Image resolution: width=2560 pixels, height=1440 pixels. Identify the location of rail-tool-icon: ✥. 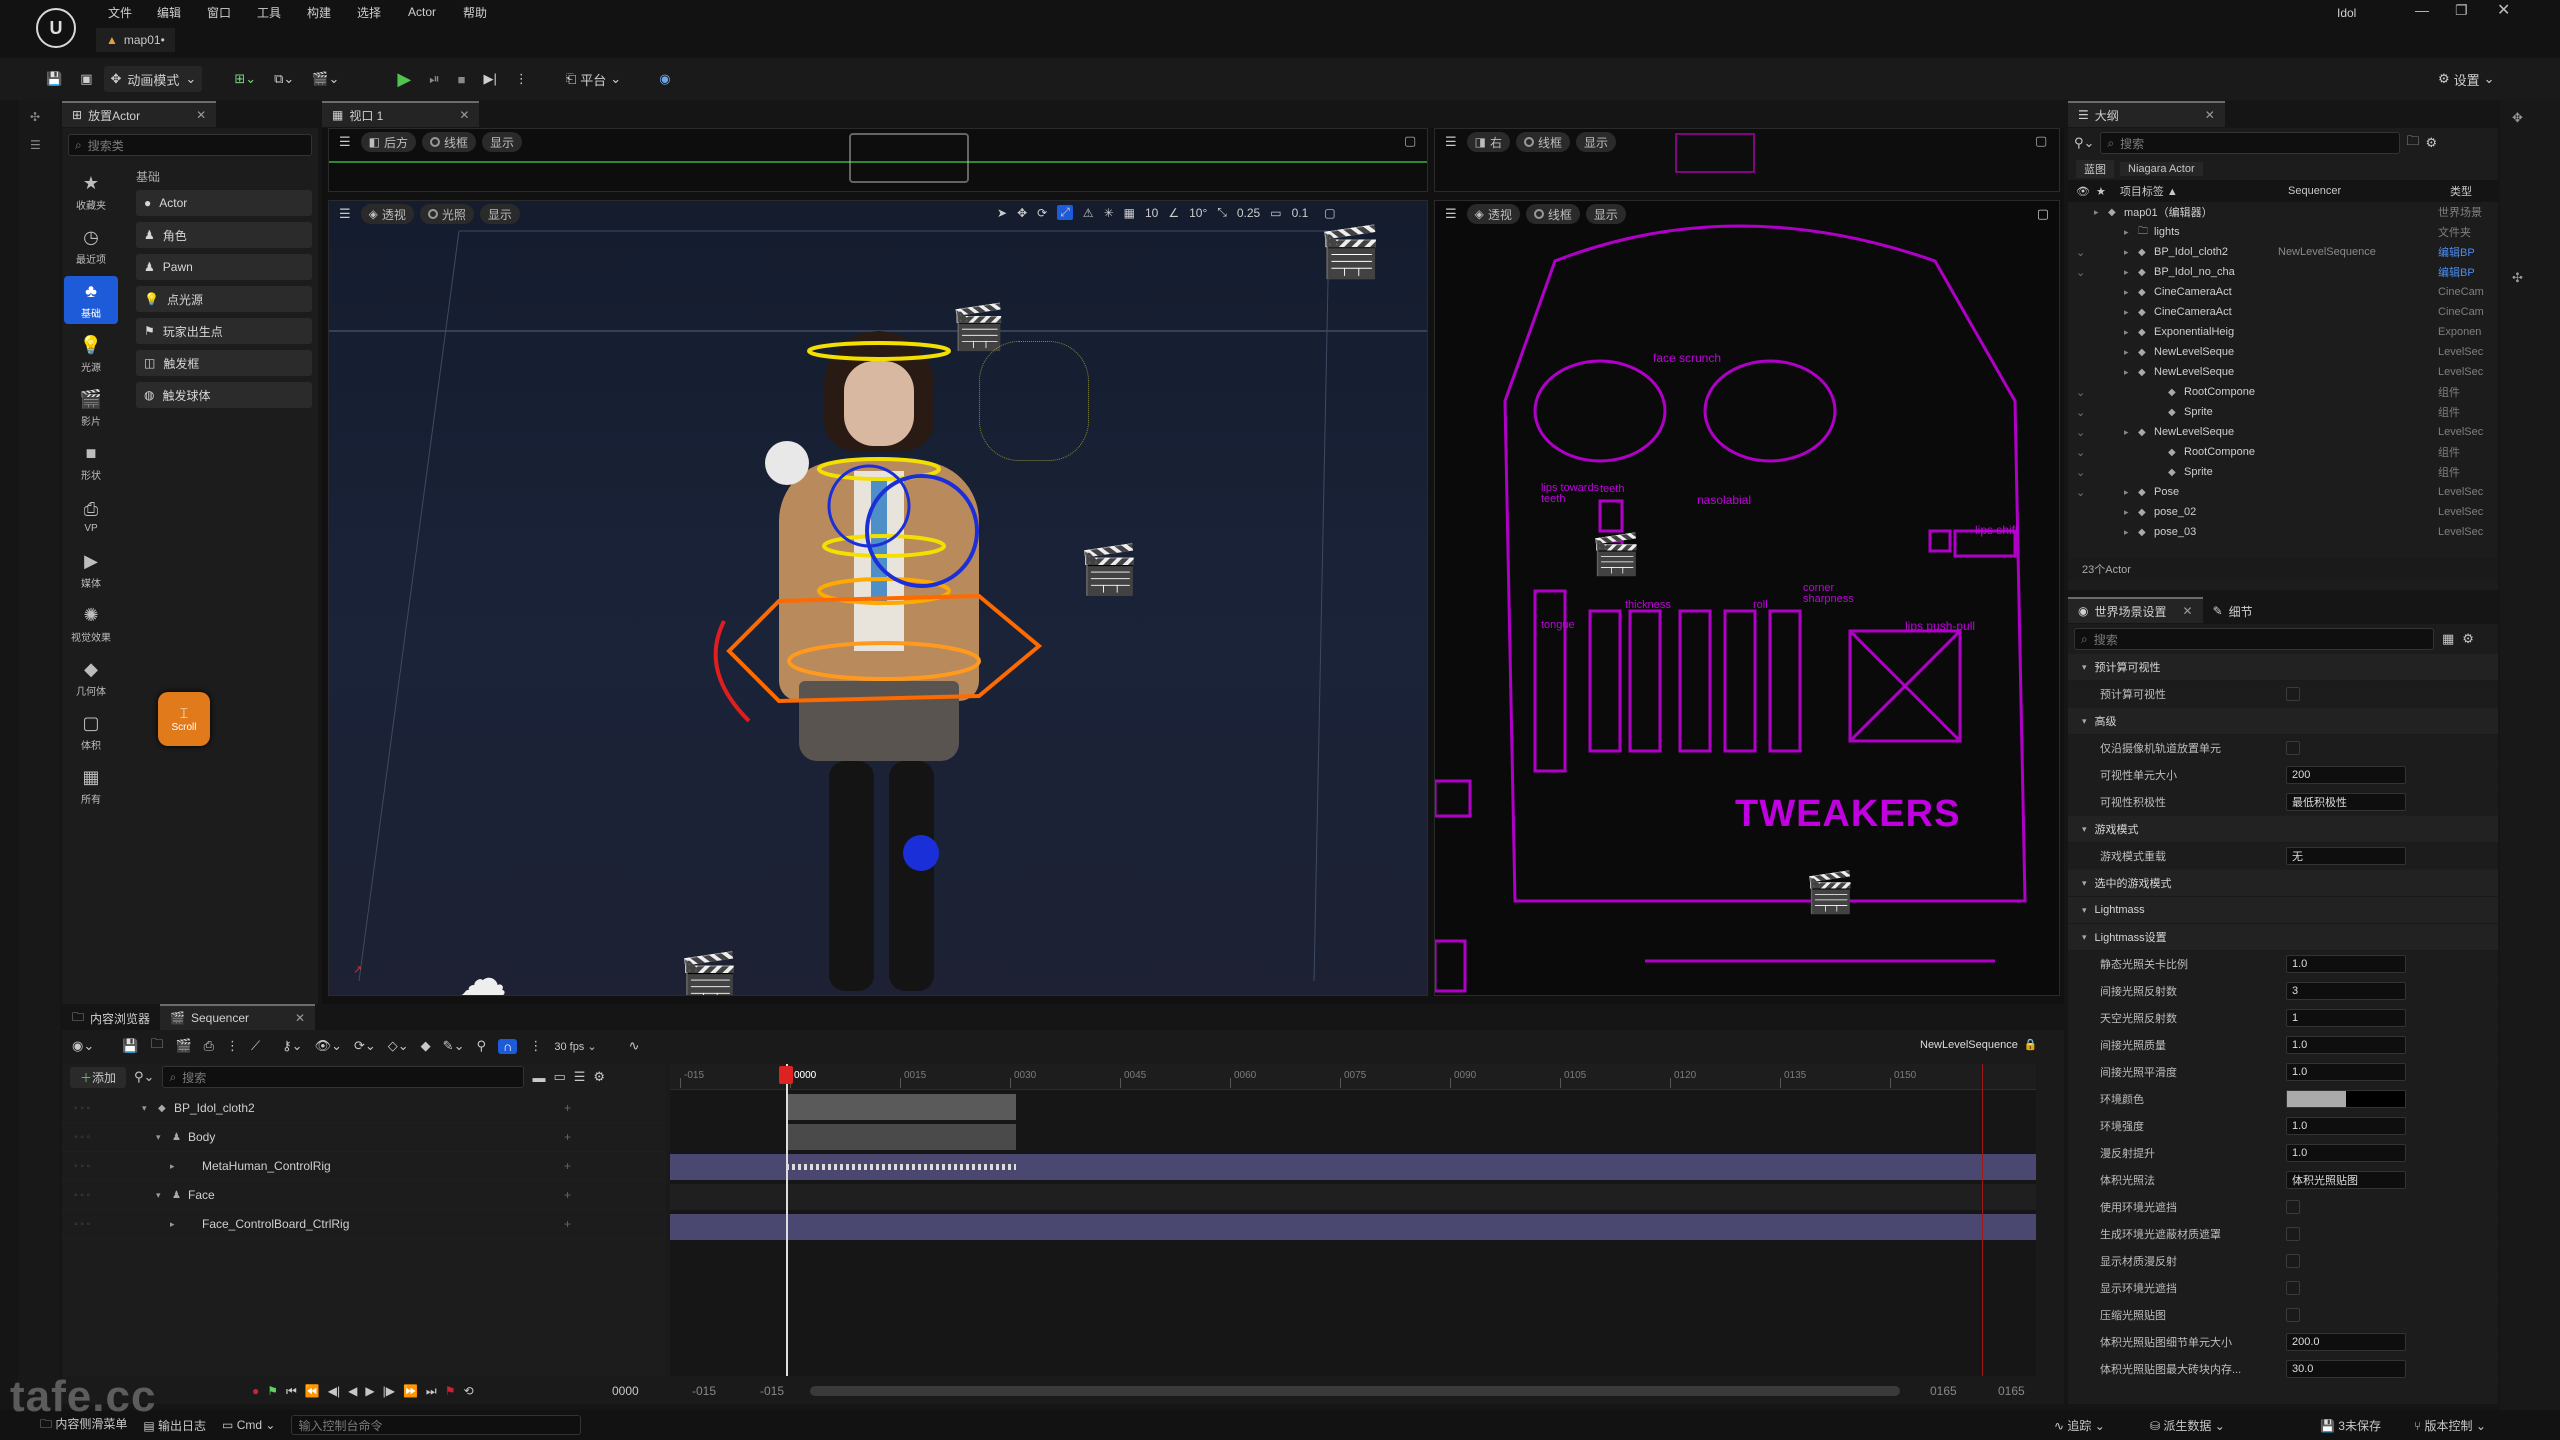
(2517, 118).